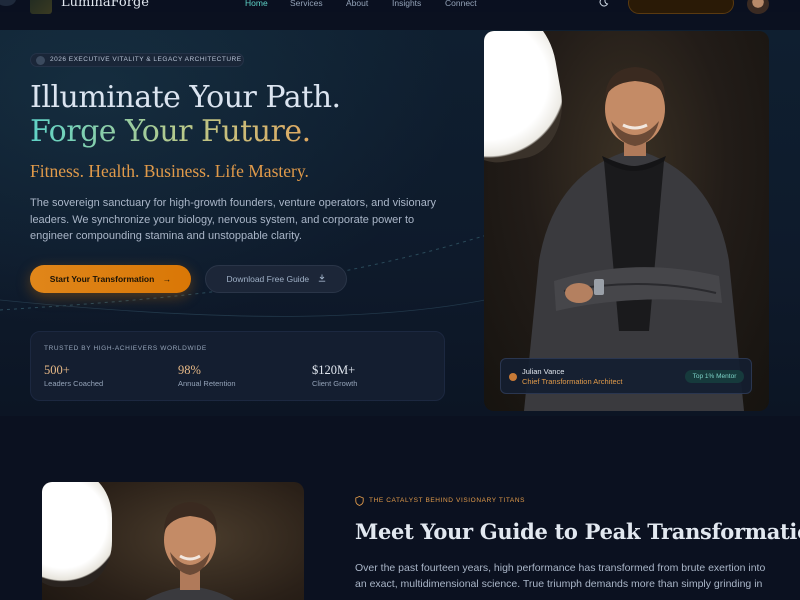 Image resolution: width=800 pixels, height=600 pixels. I want to click on mentor-name: Julian Vance, so click(543, 371).